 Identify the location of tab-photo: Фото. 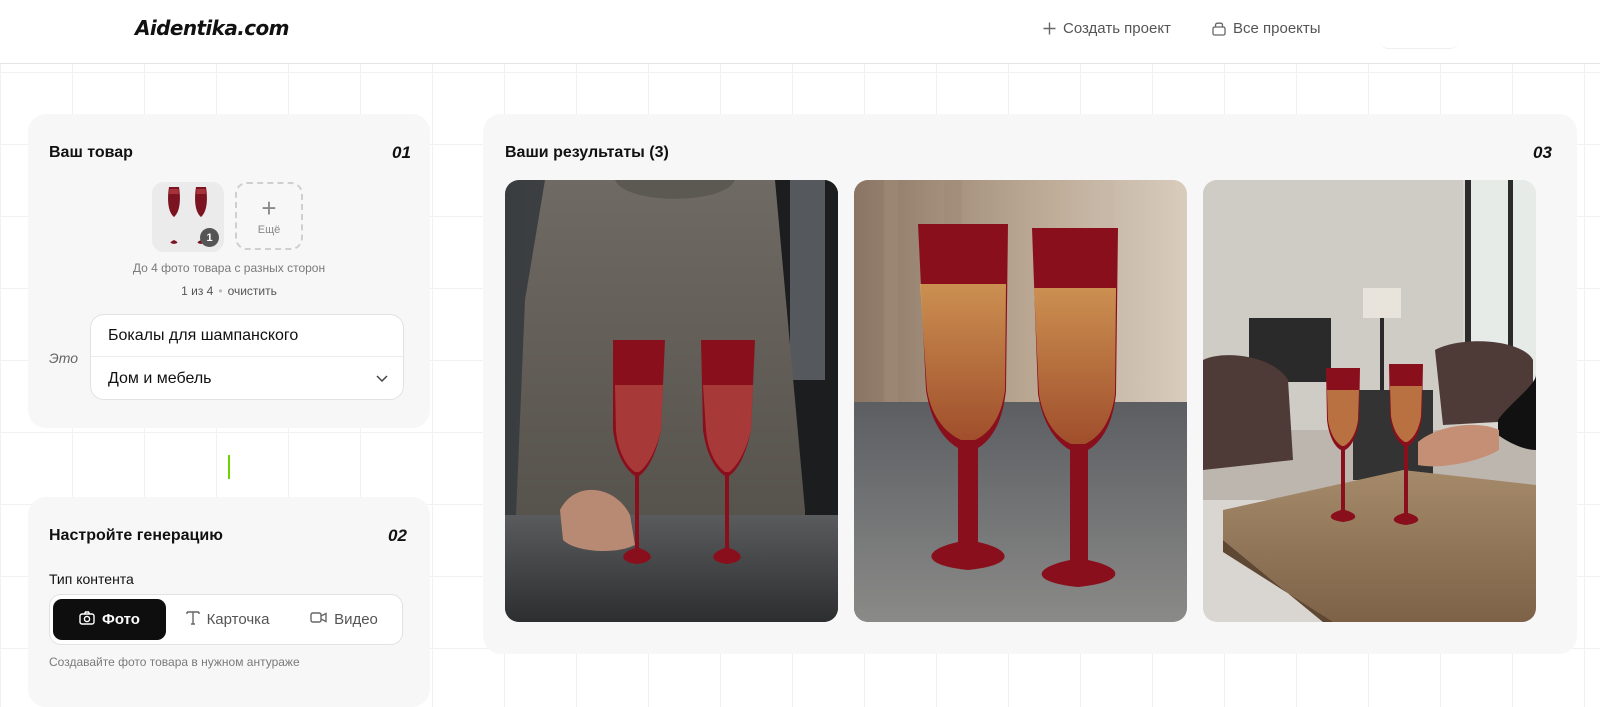
(109, 619).